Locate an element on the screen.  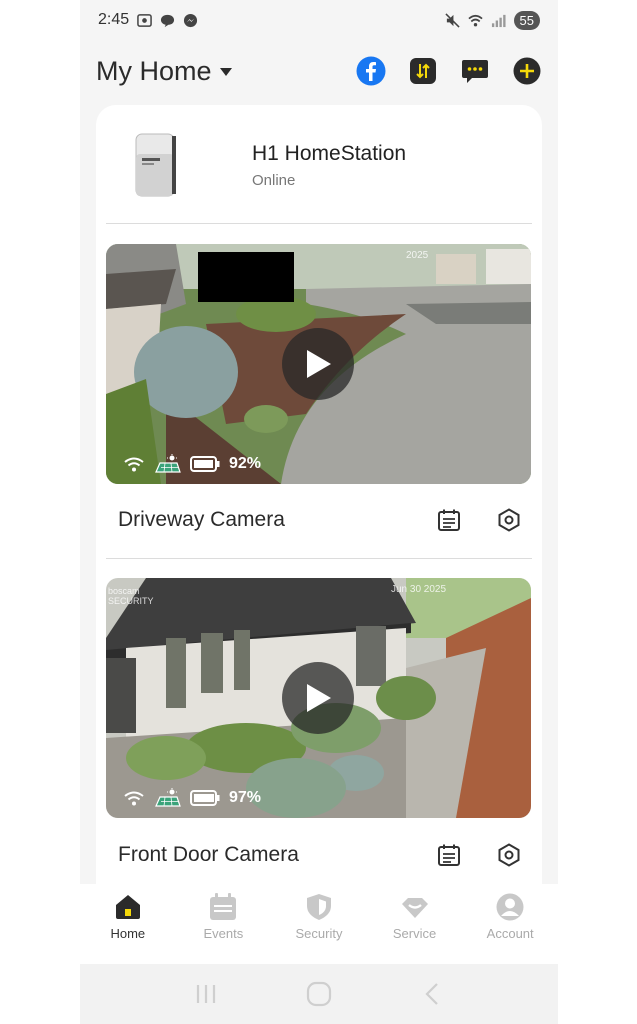
service-icon is located at coordinates (414, 908).